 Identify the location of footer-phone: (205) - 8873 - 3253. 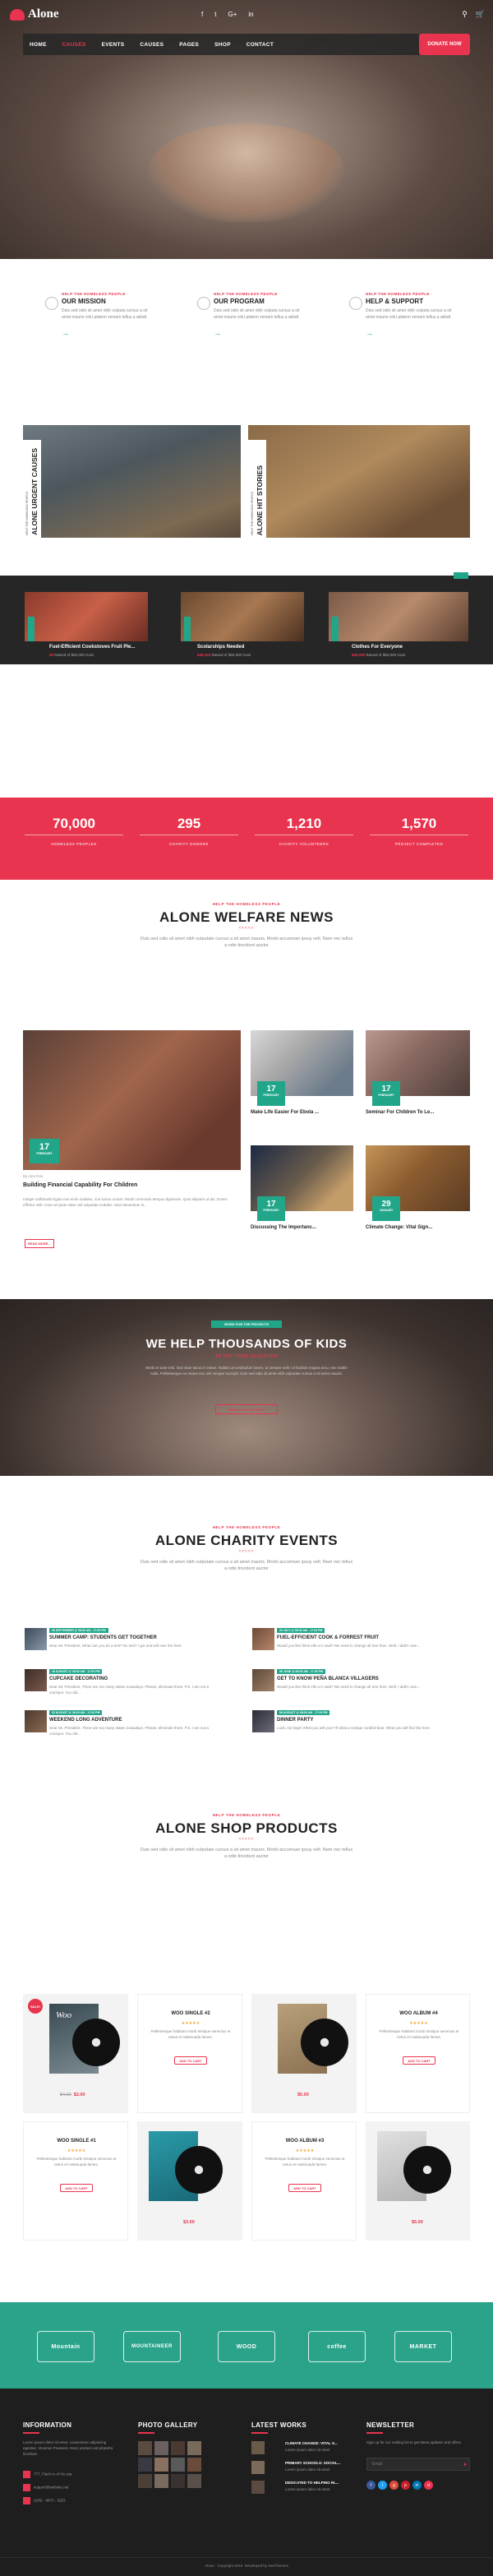
(45, 2500).